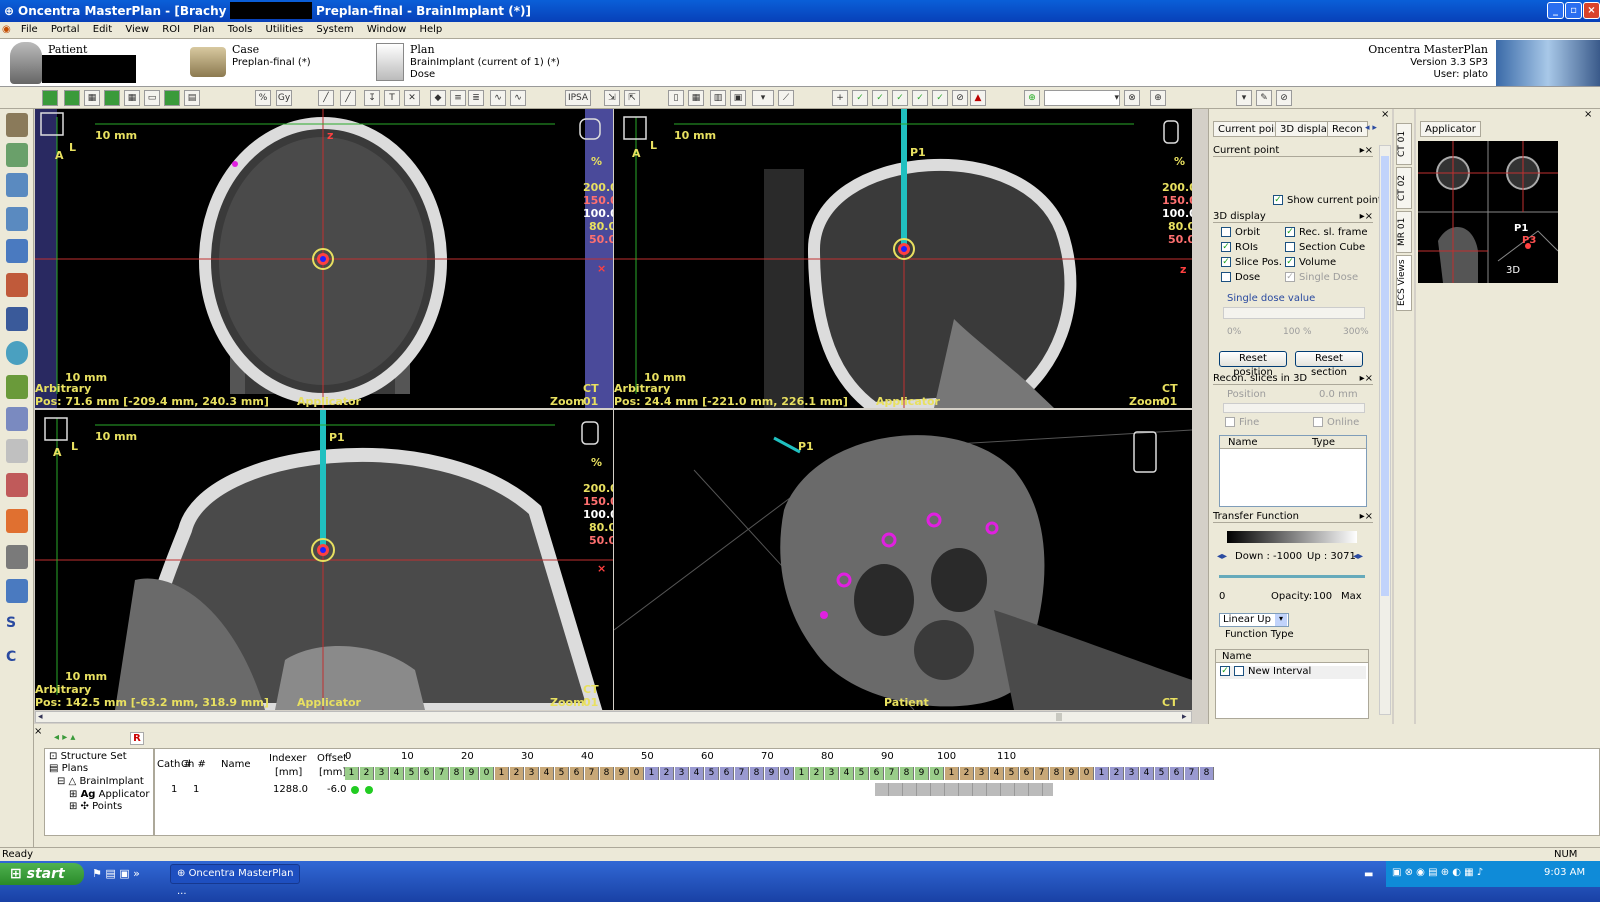 This screenshot has width=1600, height=902. I want to click on view-icon: ▭, so click(152, 98).